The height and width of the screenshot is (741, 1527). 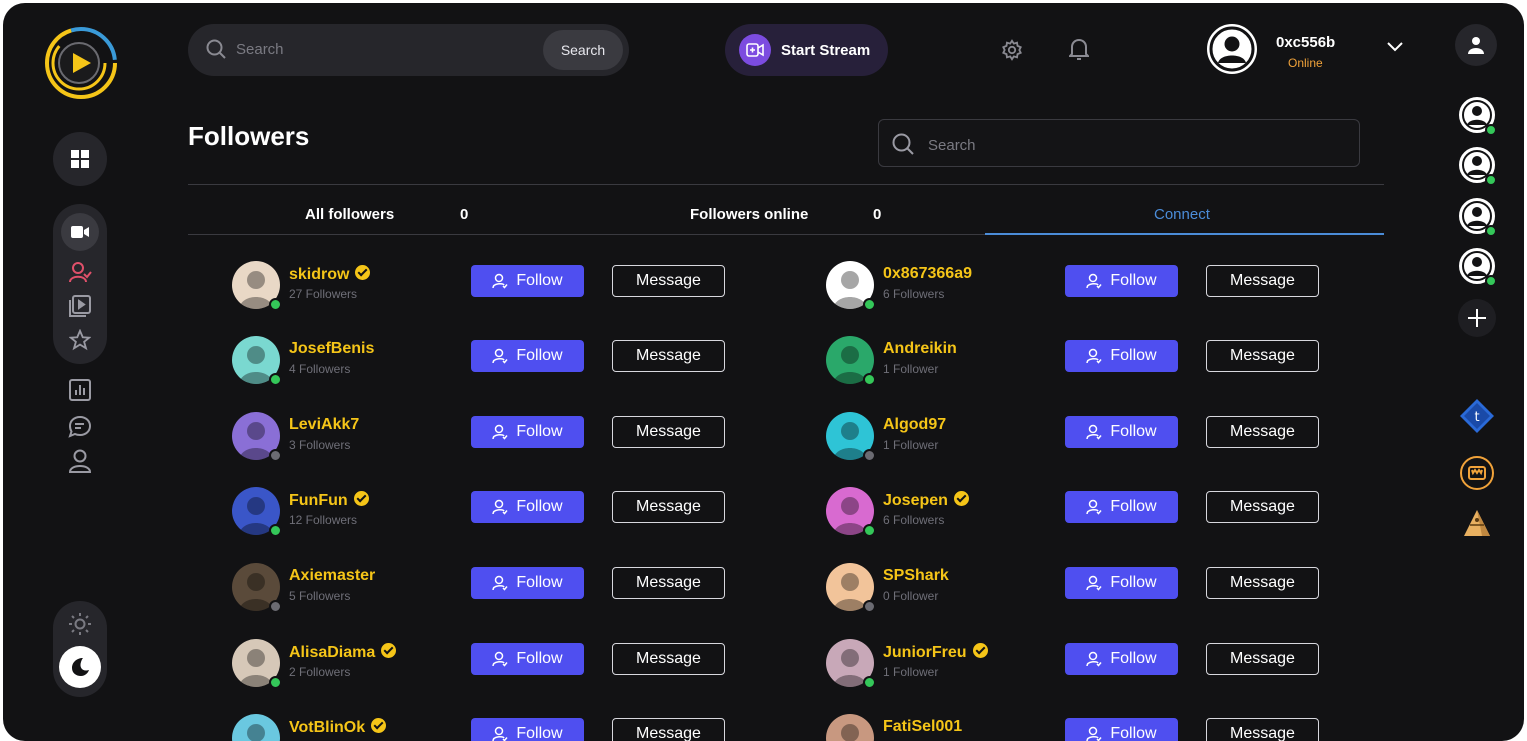 I want to click on grid-icon, so click(x=80, y=159).